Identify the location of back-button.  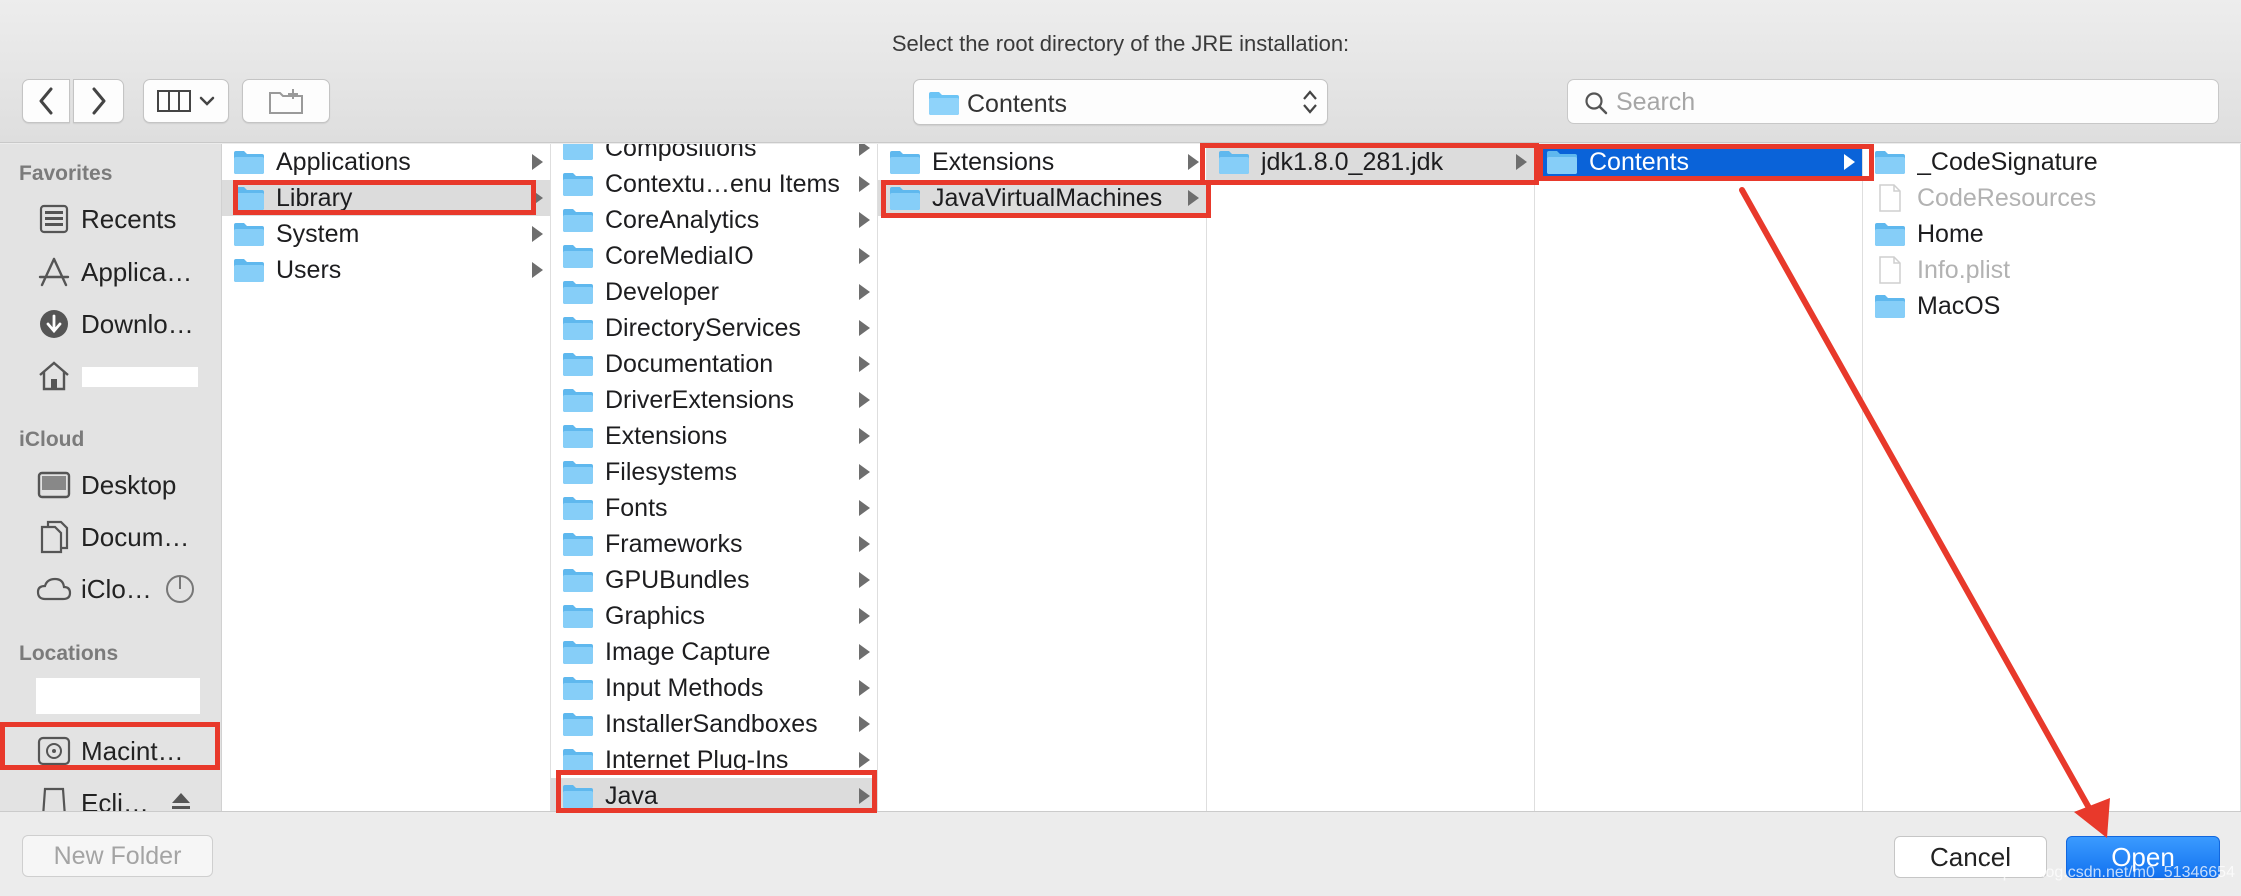
(46, 101).